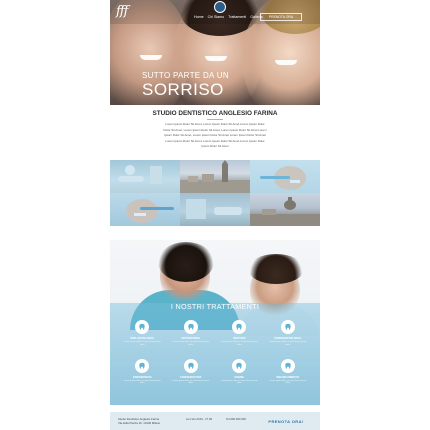 The width and height of the screenshot is (430, 430). I want to click on logo: fff, so click(122, 11).